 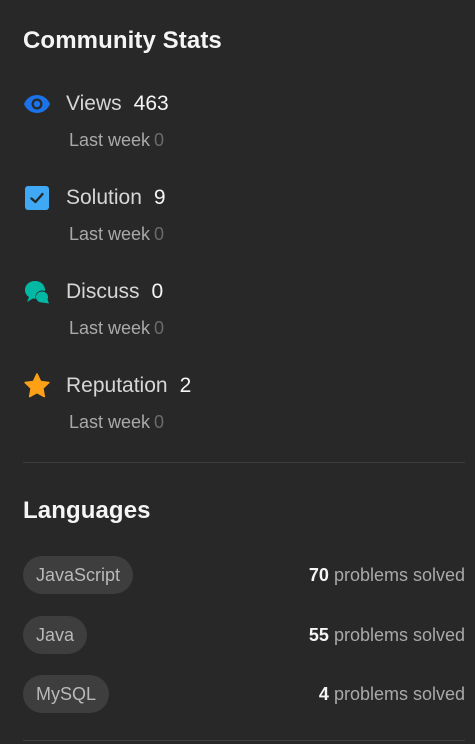 I want to click on stat-views: Views 463 Last week 0, so click(x=243, y=125).